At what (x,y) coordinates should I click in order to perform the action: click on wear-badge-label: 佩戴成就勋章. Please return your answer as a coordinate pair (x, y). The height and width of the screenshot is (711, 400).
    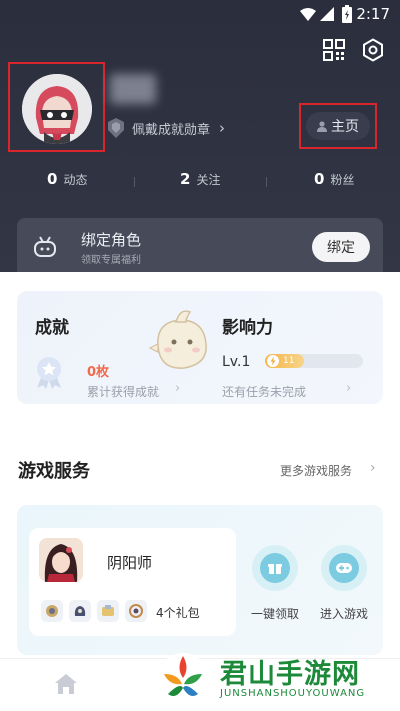
    Looking at the image, I should click on (171, 130).